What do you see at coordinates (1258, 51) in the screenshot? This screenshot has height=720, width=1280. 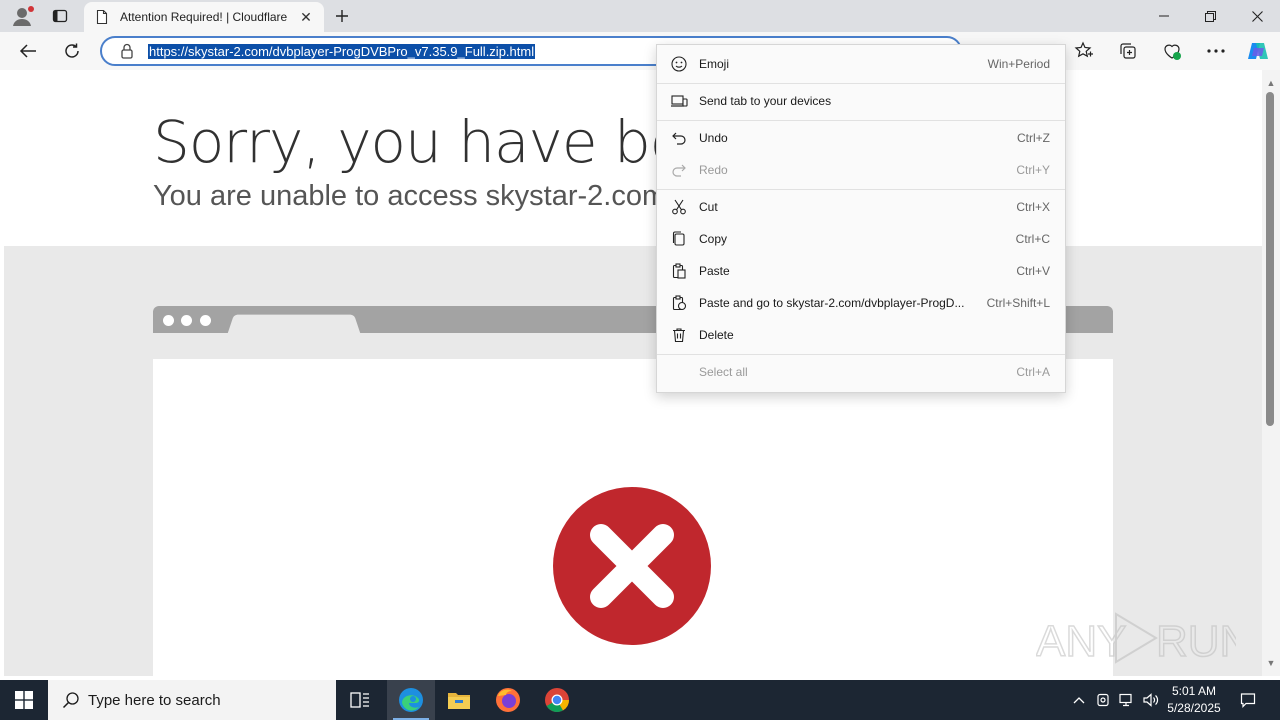 I see `copilot-icon` at bounding box center [1258, 51].